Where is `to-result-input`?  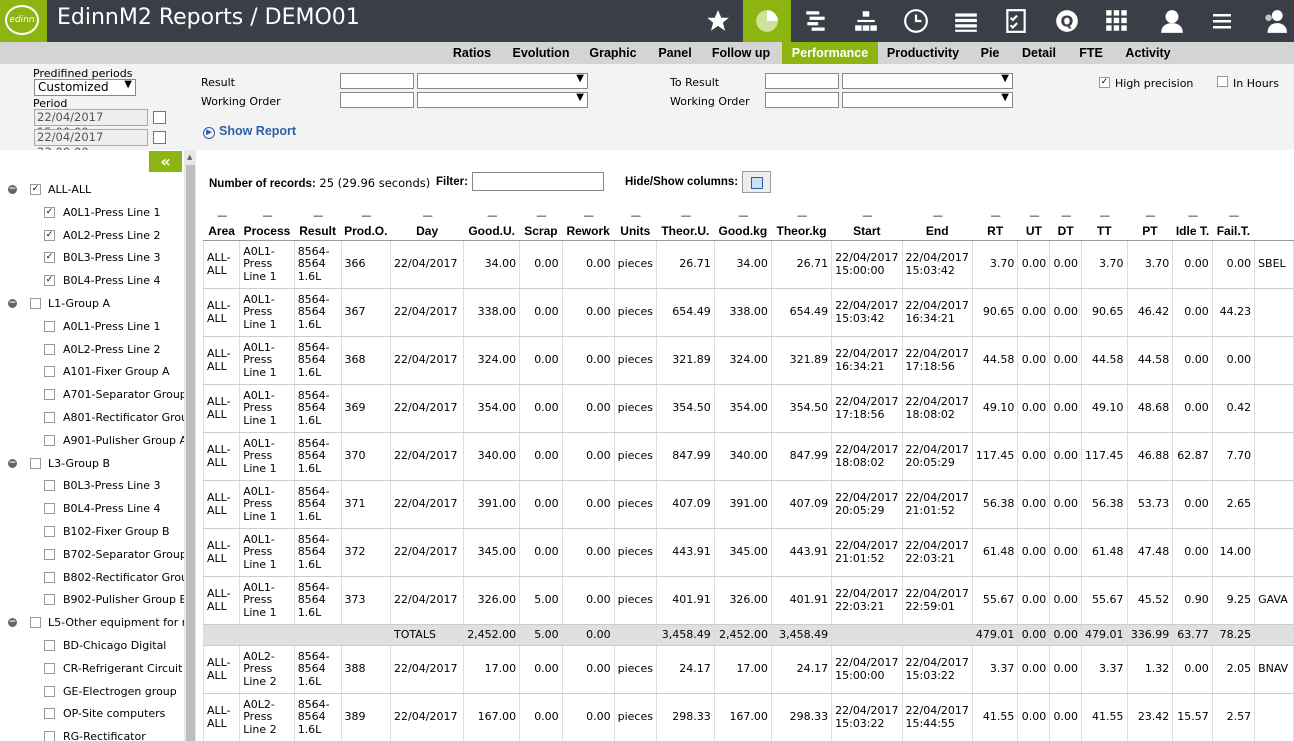 to-result-input is located at coordinates (802, 81).